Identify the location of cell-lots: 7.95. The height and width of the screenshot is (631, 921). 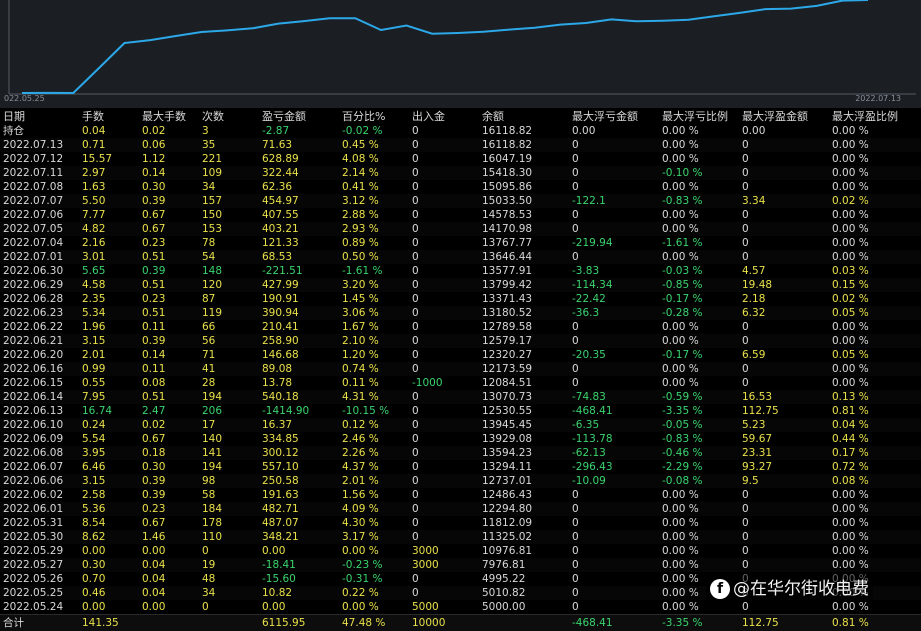
(94, 397).